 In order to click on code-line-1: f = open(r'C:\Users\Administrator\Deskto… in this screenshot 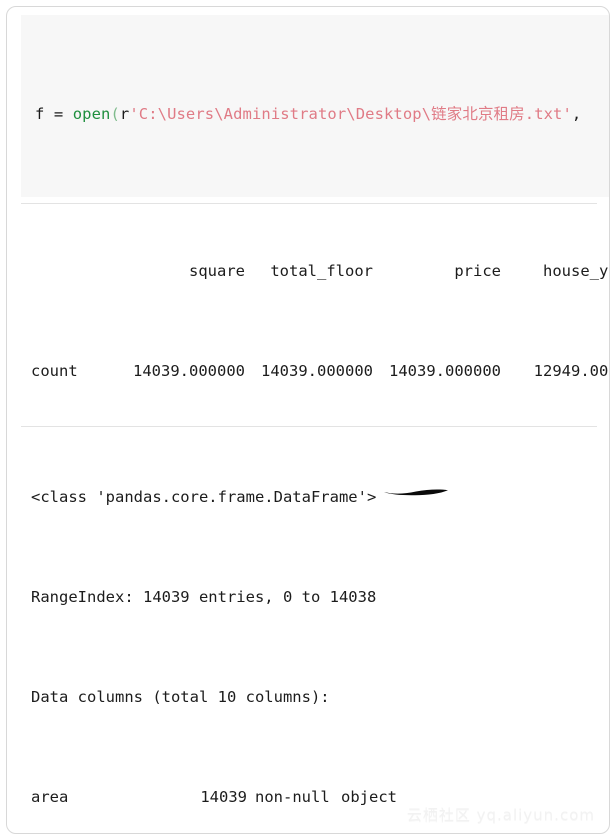, I will do `click(322, 114)`.